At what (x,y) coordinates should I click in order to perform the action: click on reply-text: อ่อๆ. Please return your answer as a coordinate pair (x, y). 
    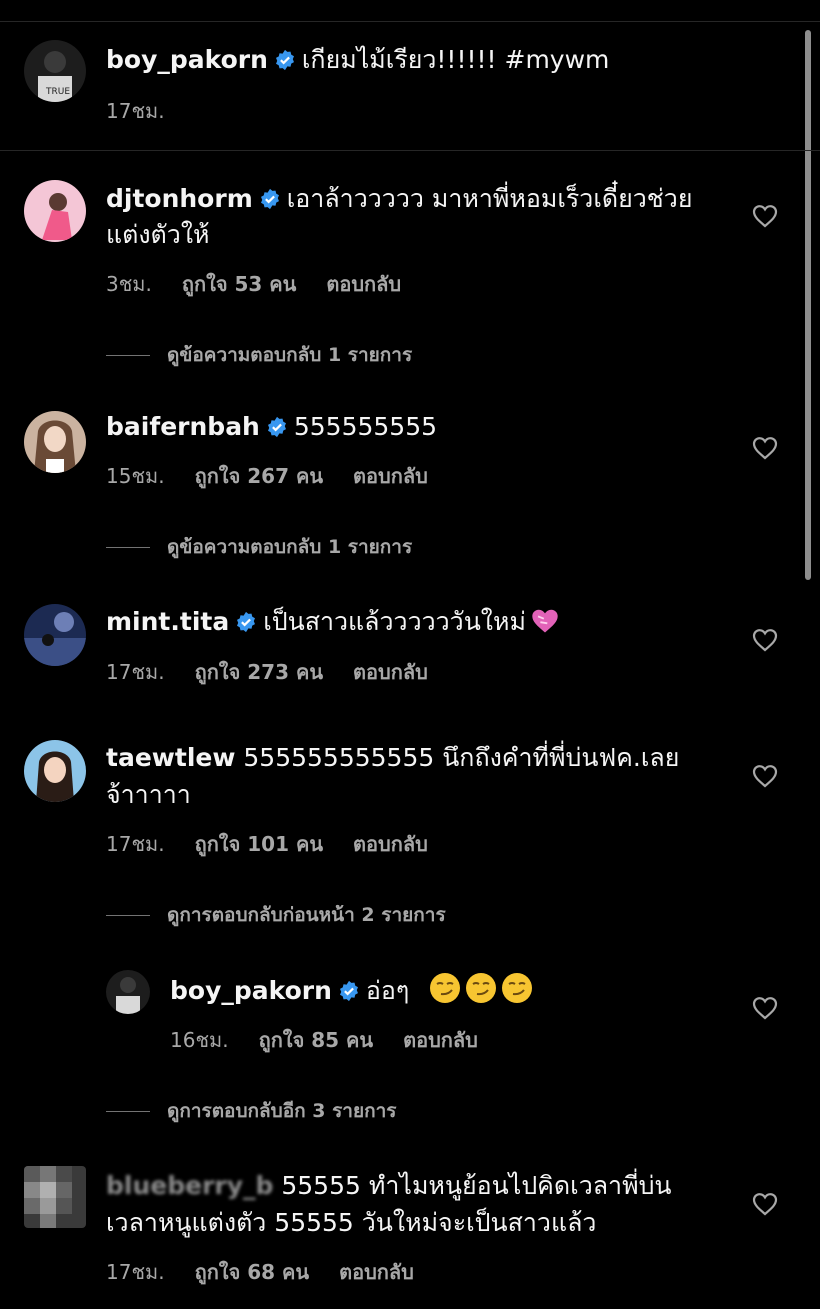
    Looking at the image, I should click on (387, 990).